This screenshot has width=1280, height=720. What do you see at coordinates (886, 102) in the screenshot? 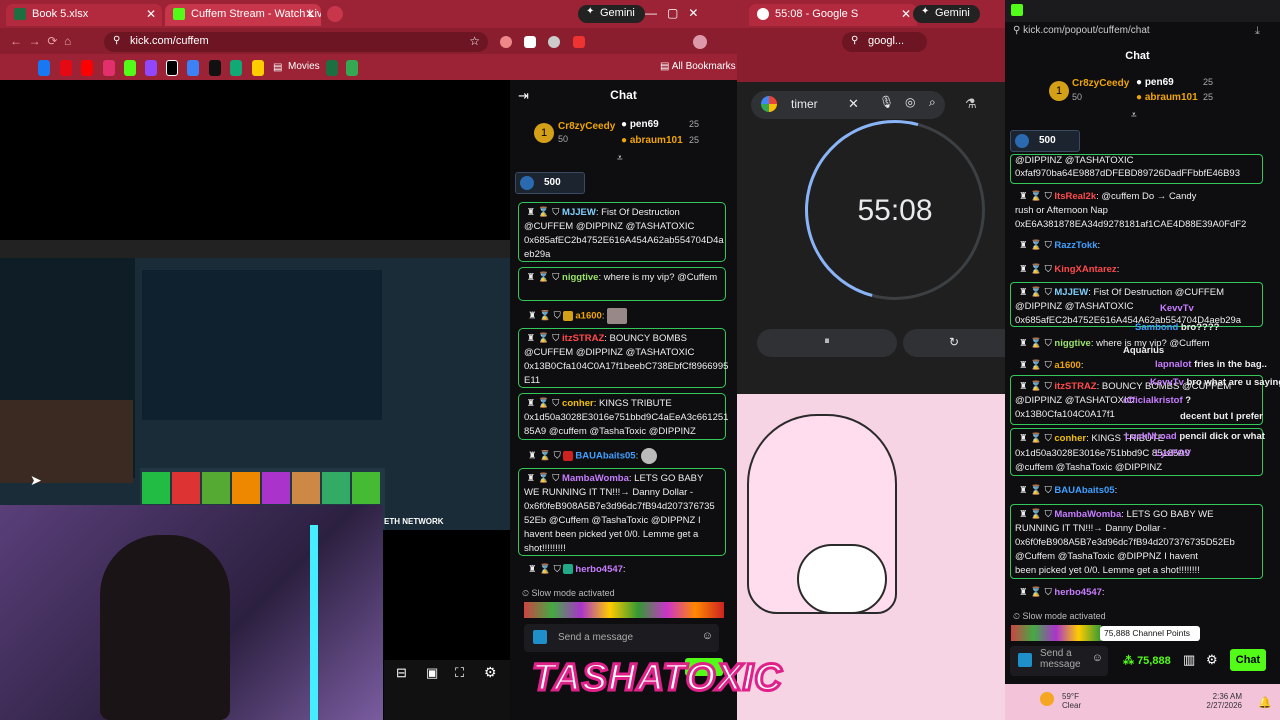
I see `mic-icon: 🎙` at bounding box center [886, 102].